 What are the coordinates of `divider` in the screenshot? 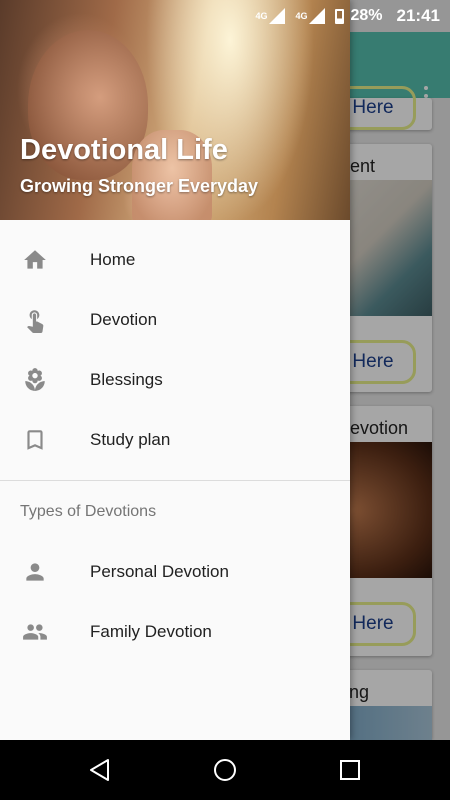 It's located at (175, 480).